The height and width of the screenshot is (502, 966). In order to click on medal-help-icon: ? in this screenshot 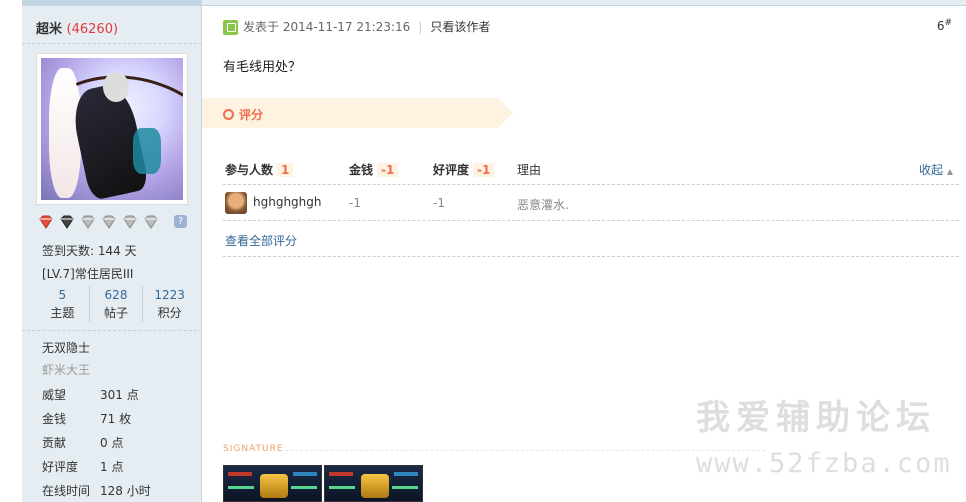, I will do `click(180, 221)`.